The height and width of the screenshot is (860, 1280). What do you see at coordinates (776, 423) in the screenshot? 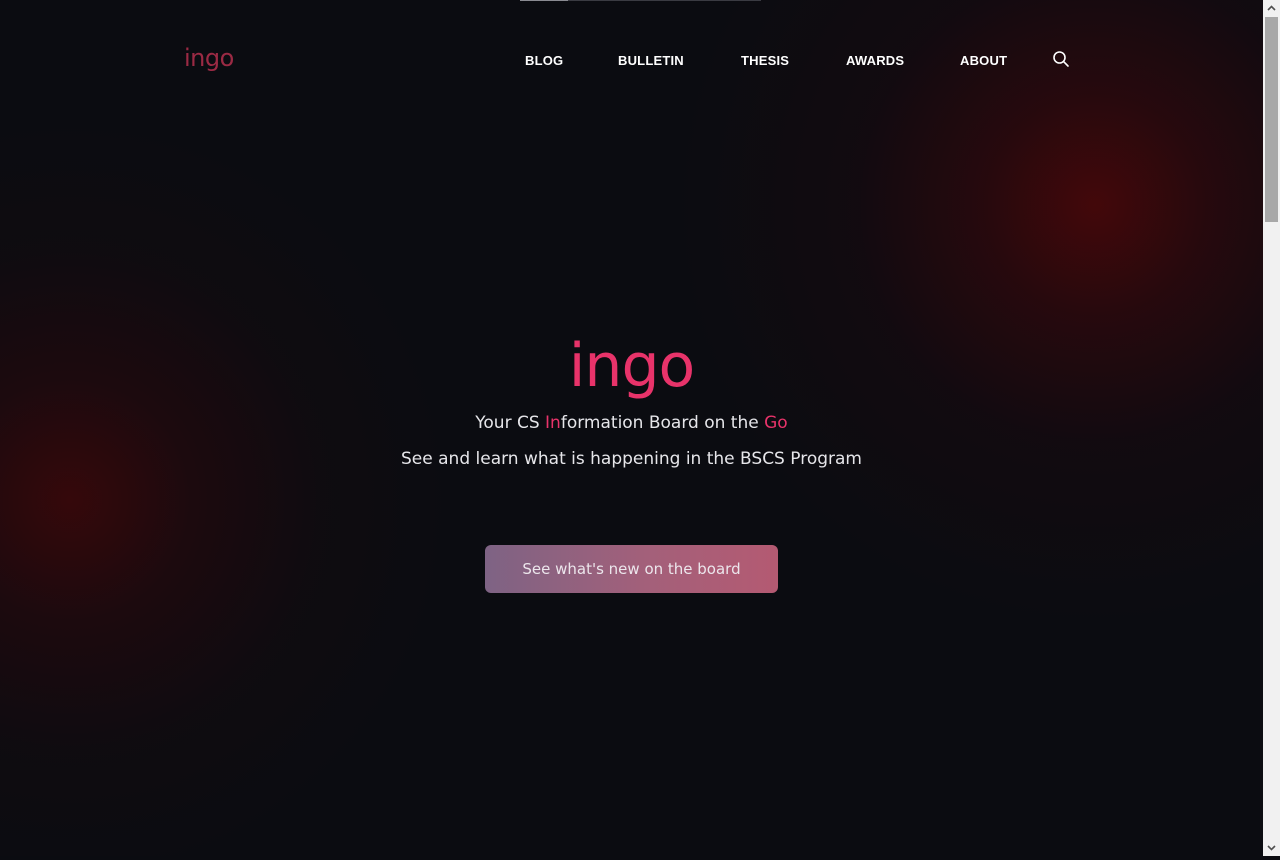
I see `tagline-highlight-go: Go` at bounding box center [776, 423].